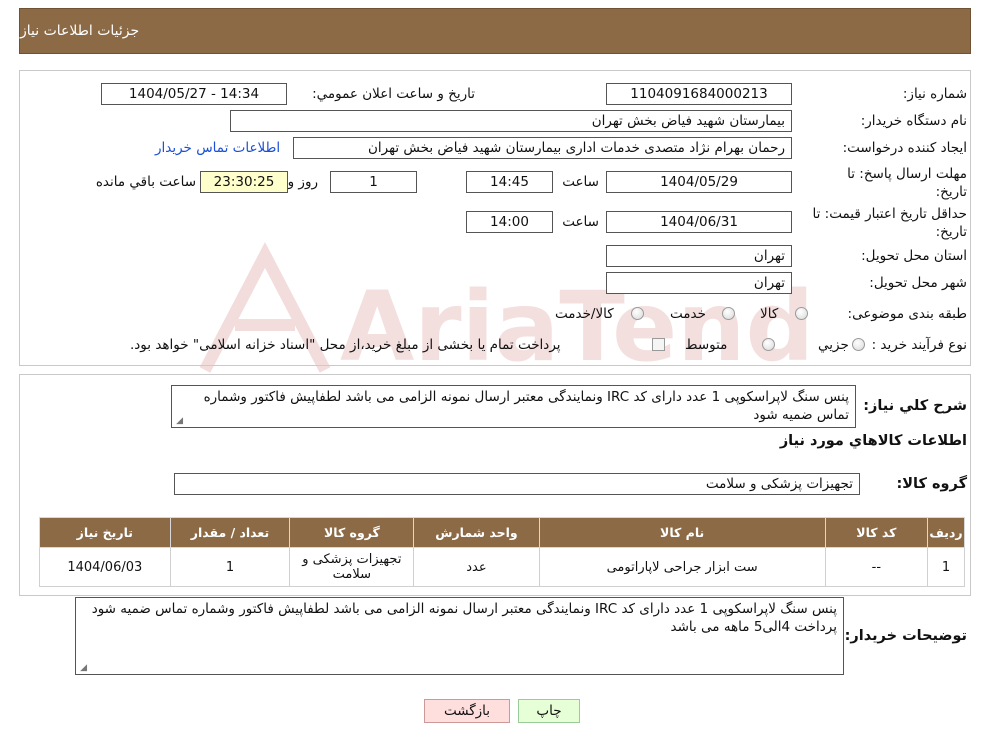  What do you see at coordinates (728, 313) in the screenshot?
I see `category-radio-service` at bounding box center [728, 313].